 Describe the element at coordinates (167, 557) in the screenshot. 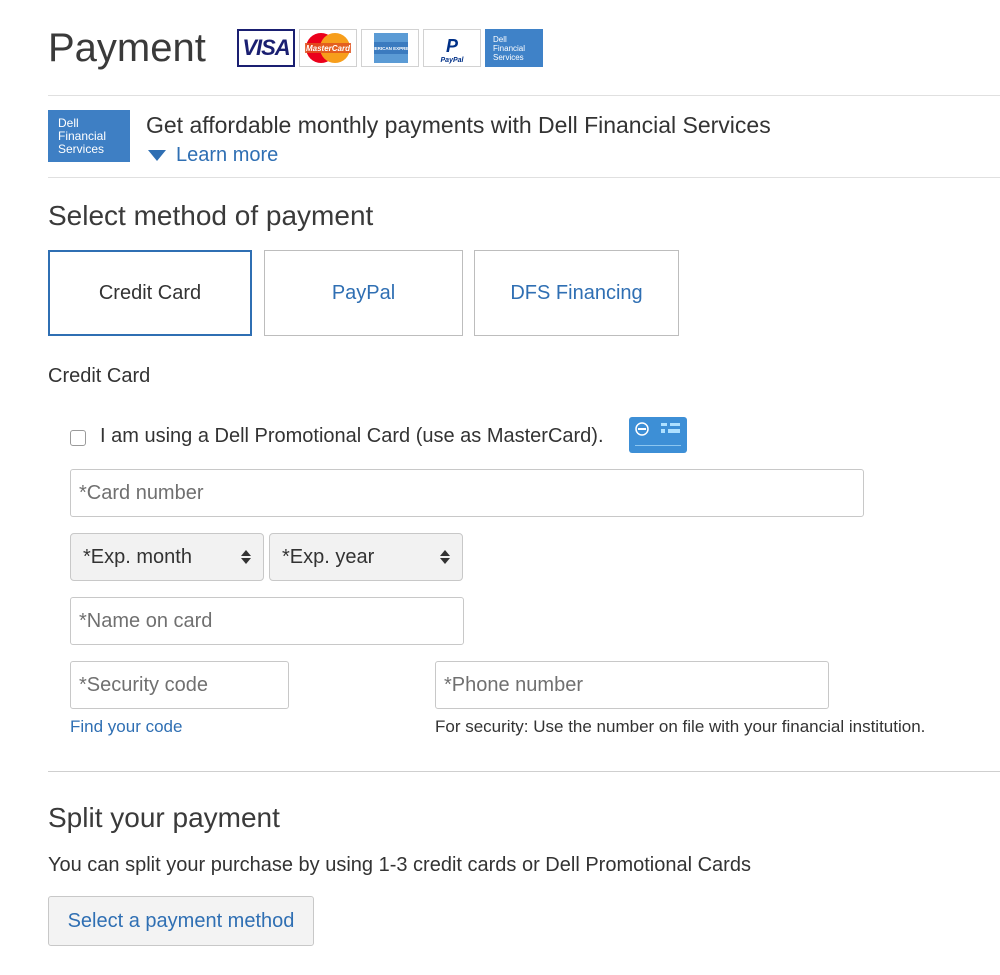

I see `exp-month-select: *Exp. month` at that location.